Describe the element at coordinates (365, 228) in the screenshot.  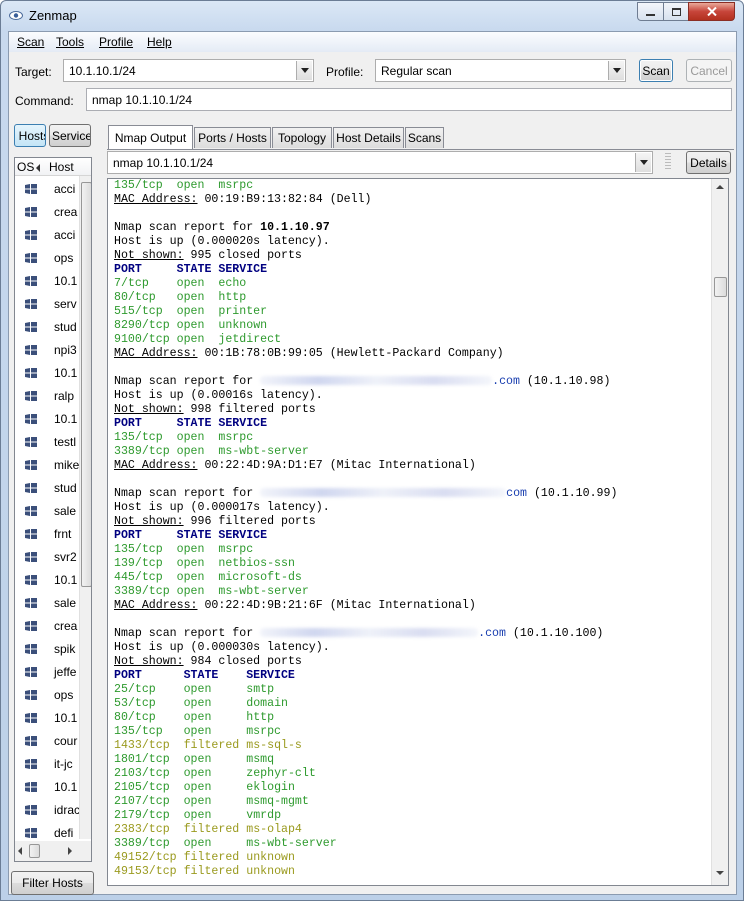
I see `output-line: Nmap scan report for 10.1.10.97` at that location.